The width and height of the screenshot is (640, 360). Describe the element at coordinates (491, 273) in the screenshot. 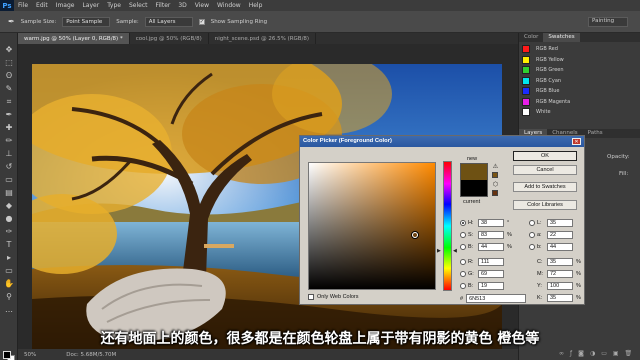

I see `green-input: 69` at that location.